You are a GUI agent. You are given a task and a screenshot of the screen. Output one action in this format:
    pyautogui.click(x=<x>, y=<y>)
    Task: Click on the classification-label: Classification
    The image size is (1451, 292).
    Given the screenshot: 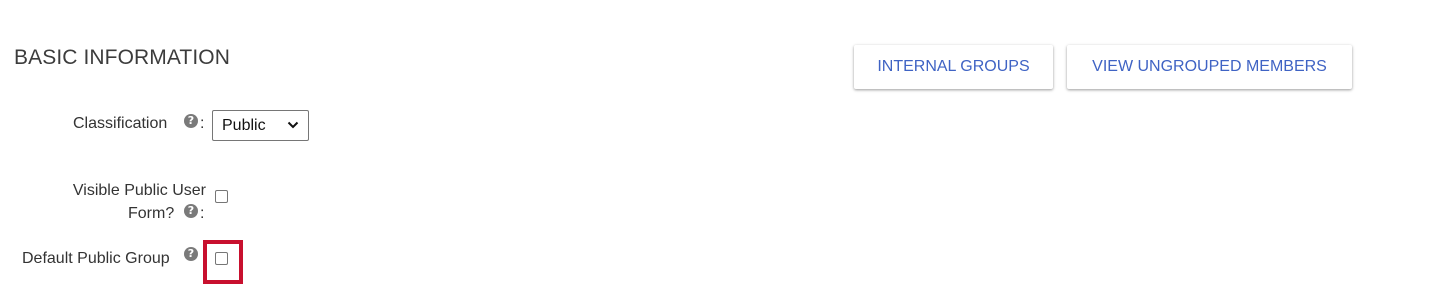 What is the action you would take?
    pyautogui.click(x=120, y=123)
    